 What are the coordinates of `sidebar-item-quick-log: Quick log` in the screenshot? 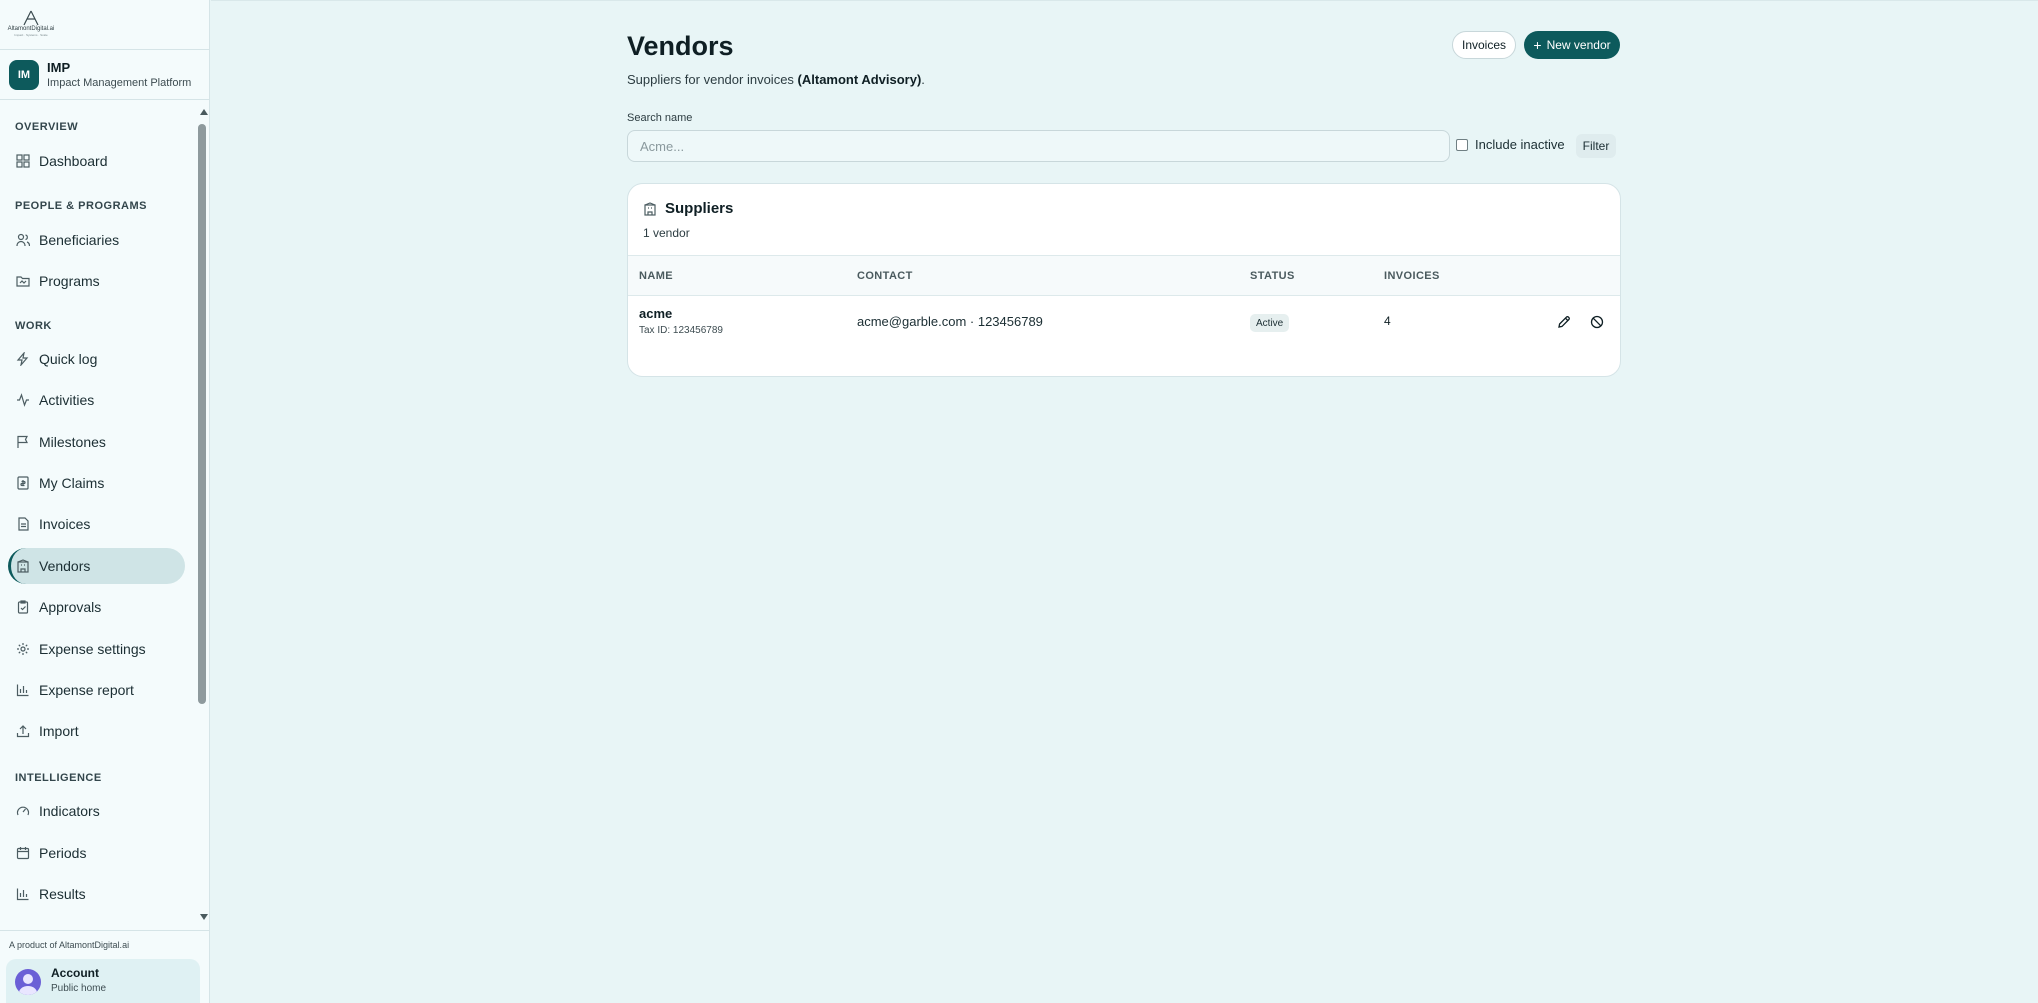 It's located at (96, 359).